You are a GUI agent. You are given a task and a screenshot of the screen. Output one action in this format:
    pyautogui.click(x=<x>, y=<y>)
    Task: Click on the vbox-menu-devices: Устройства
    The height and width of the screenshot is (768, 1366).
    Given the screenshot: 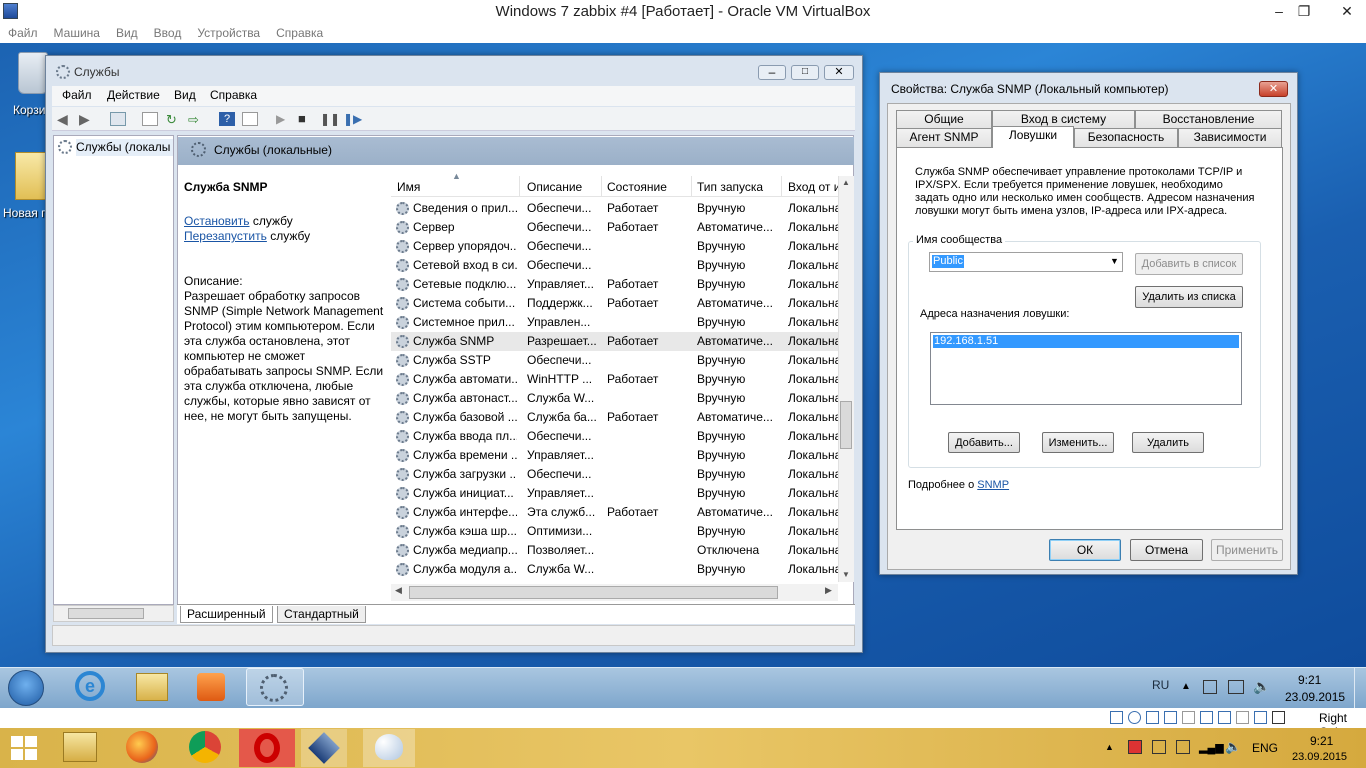 What is the action you would take?
    pyautogui.click(x=228, y=32)
    